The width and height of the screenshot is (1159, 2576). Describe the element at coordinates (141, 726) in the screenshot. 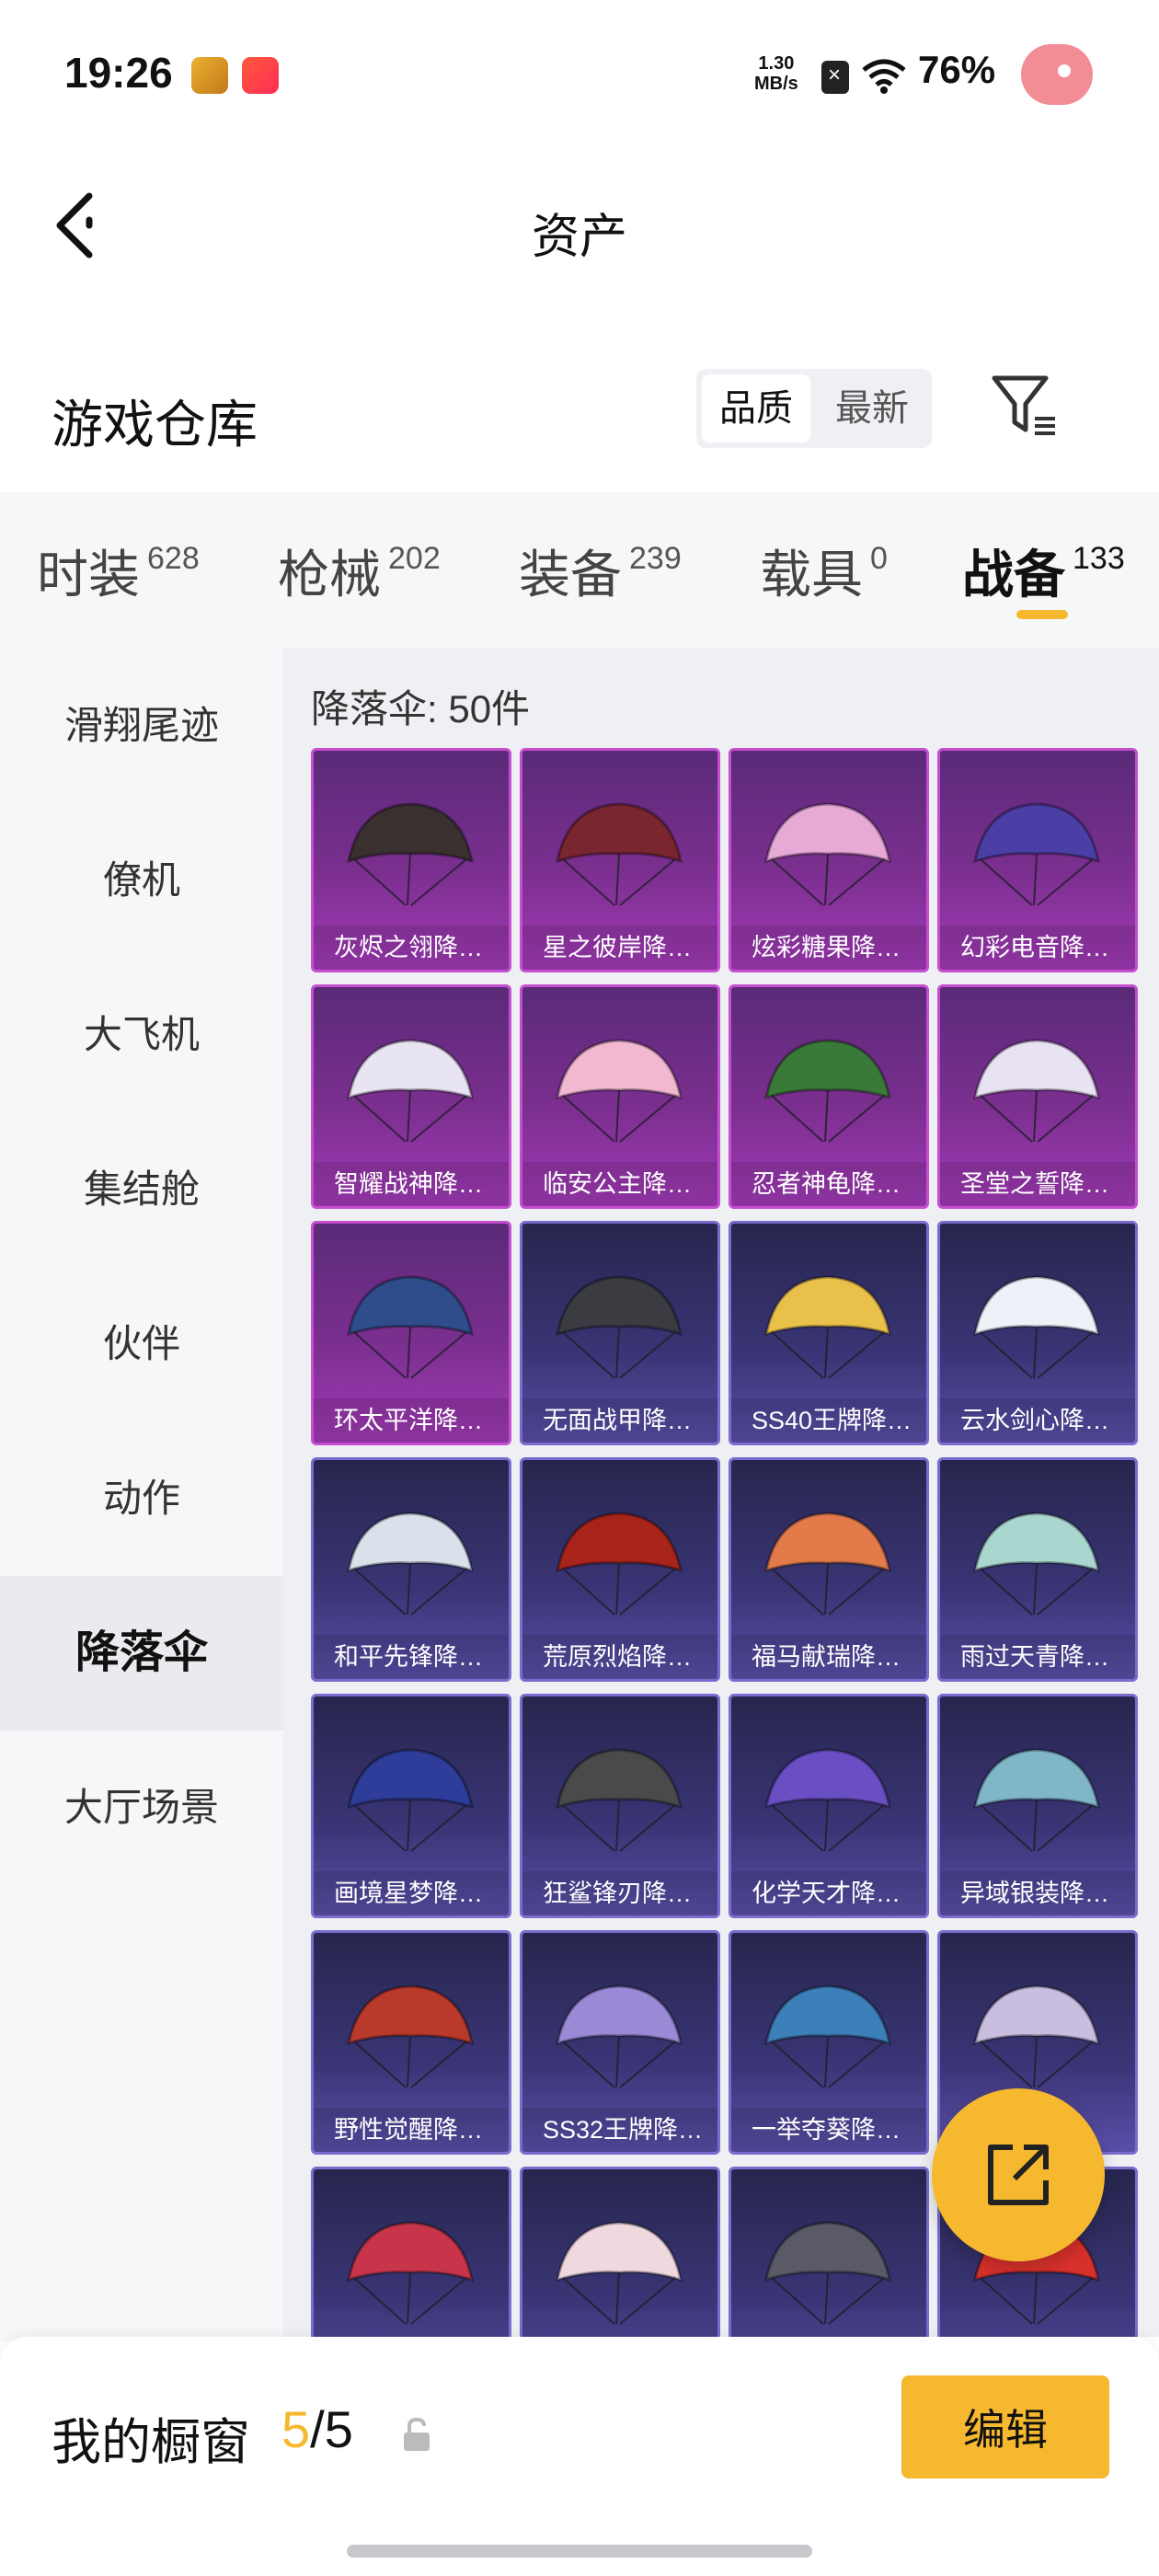

I see `sidebar-item-glide-trail: 滑翔尾迹` at that location.